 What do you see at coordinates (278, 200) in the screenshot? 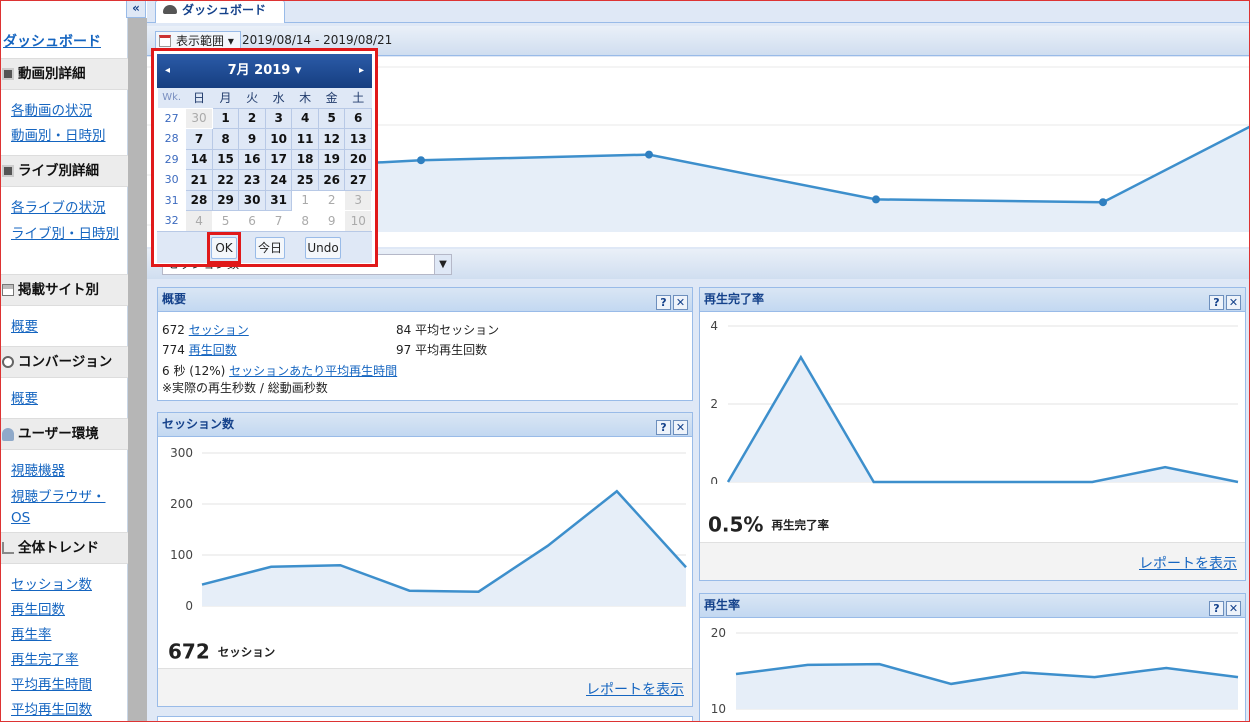
I see `calendar-day: 31` at bounding box center [278, 200].